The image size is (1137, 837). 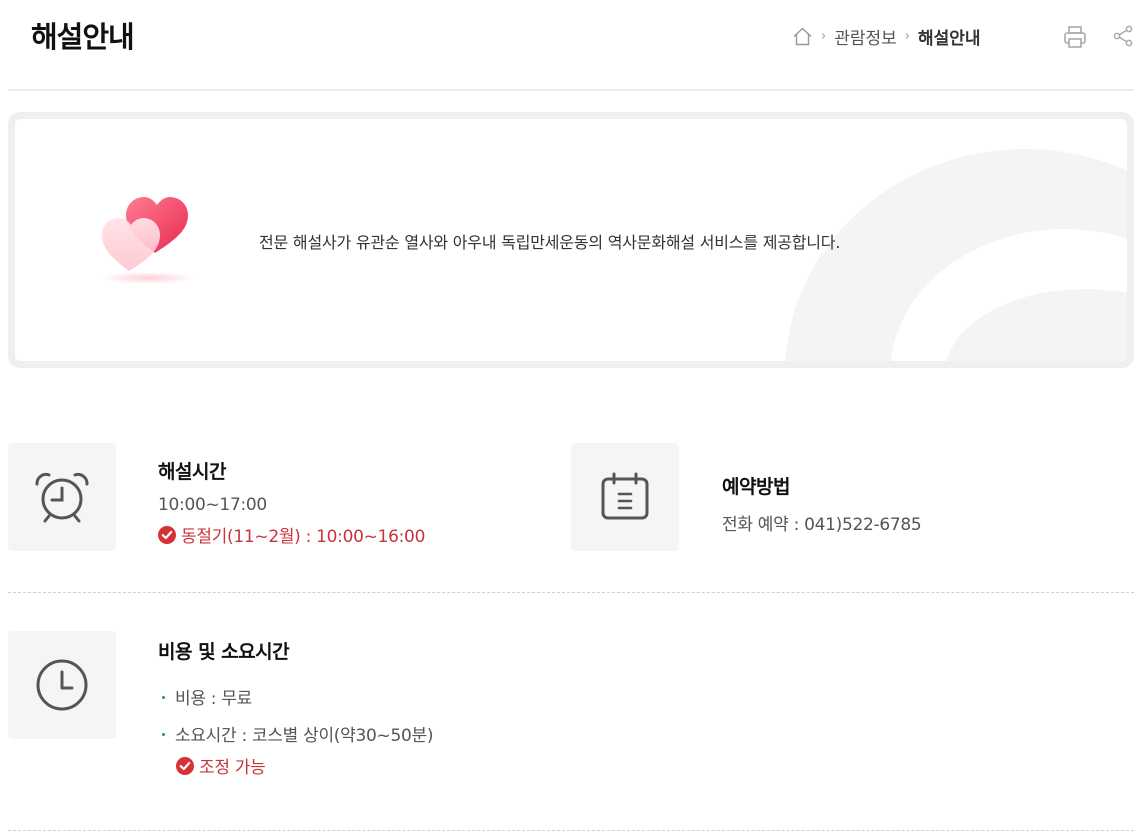 I want to click on breadcrumb-item-tour-info: 관람정보, so click(x=865, y=36).